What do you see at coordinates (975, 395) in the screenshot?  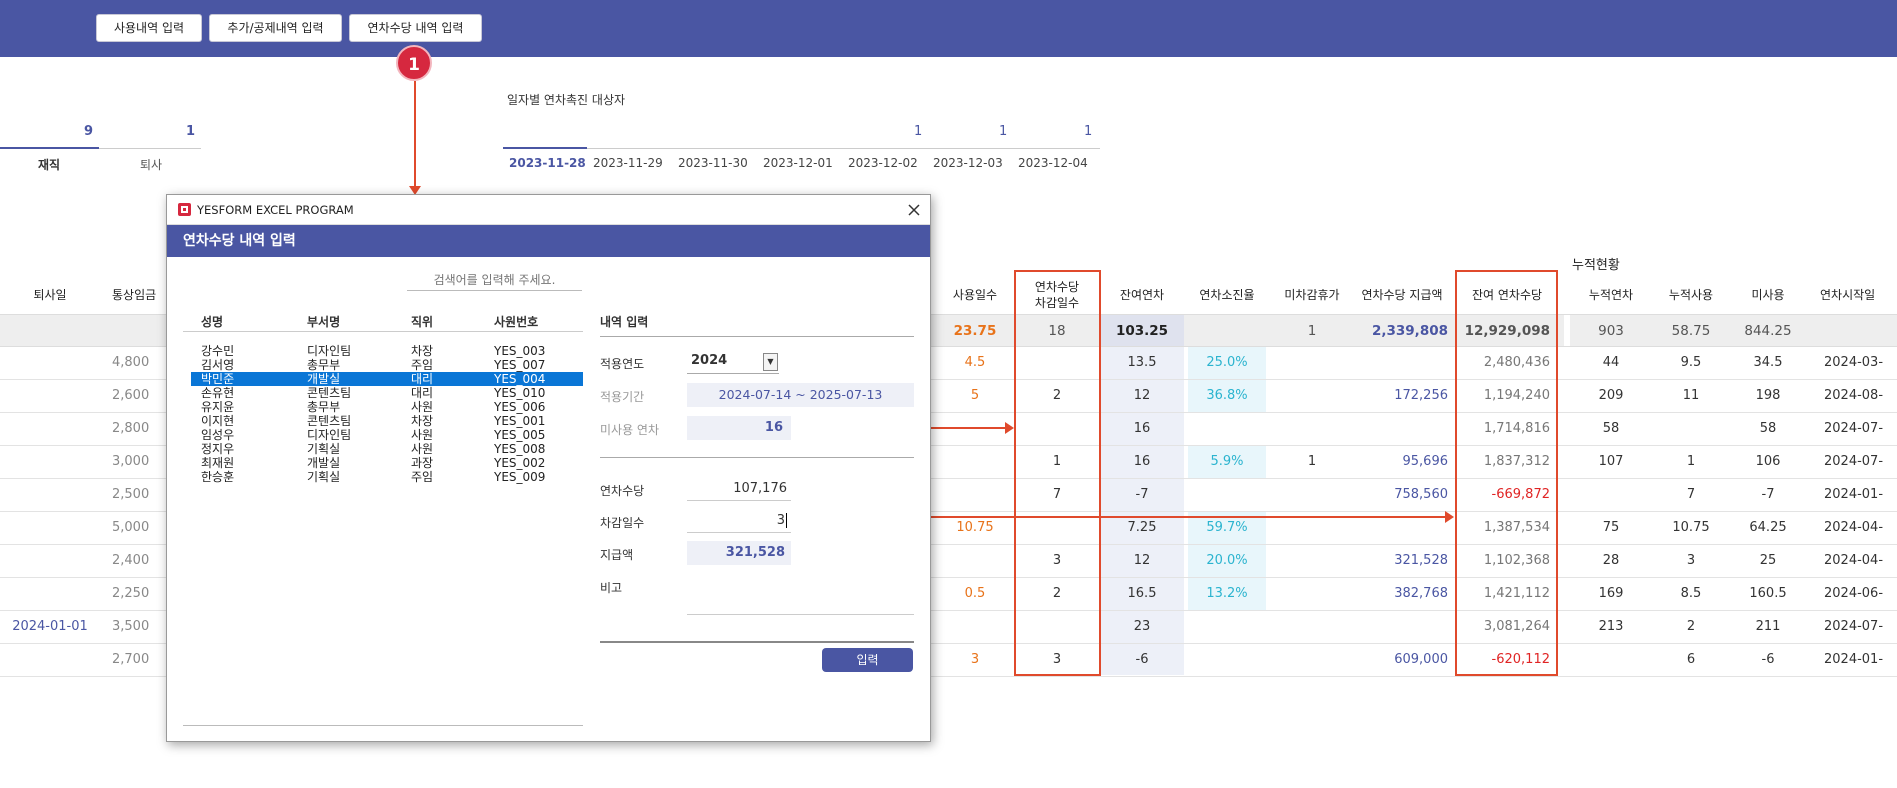 I see `cell-used-days: 5` at bounding box center [975, 395].